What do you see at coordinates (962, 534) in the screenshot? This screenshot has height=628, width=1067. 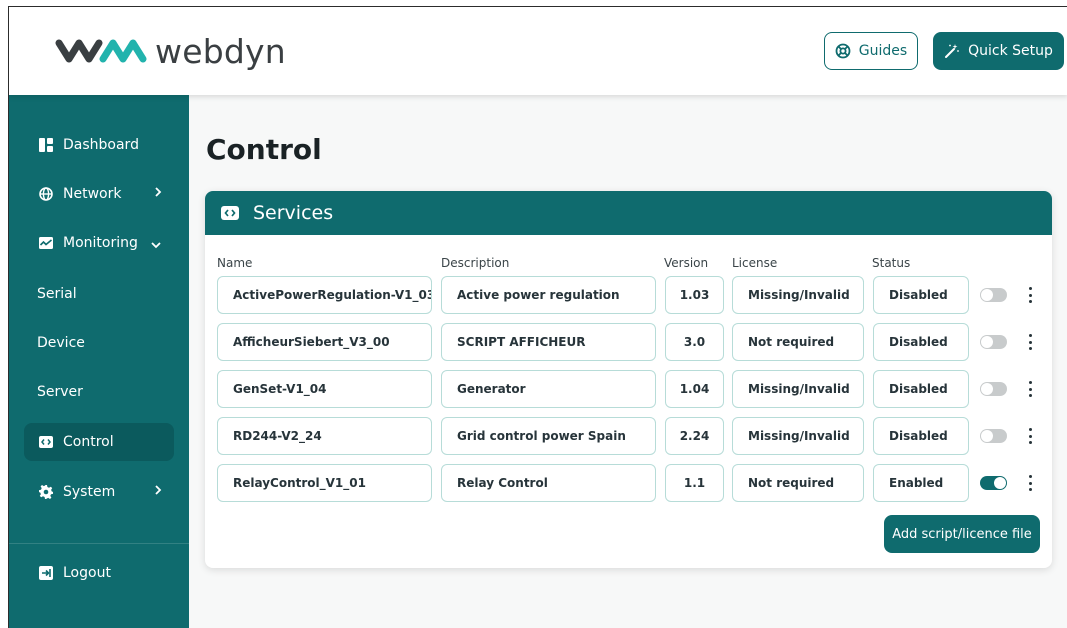 I see `add-script-licence-button: Add script/licence file` at bounding box center [962, 534].